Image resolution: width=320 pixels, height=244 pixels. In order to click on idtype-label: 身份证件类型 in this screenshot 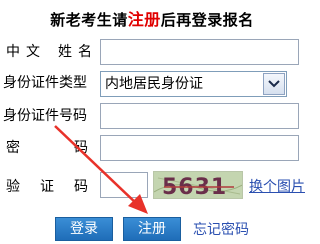, I will do `click(45, 83)`.